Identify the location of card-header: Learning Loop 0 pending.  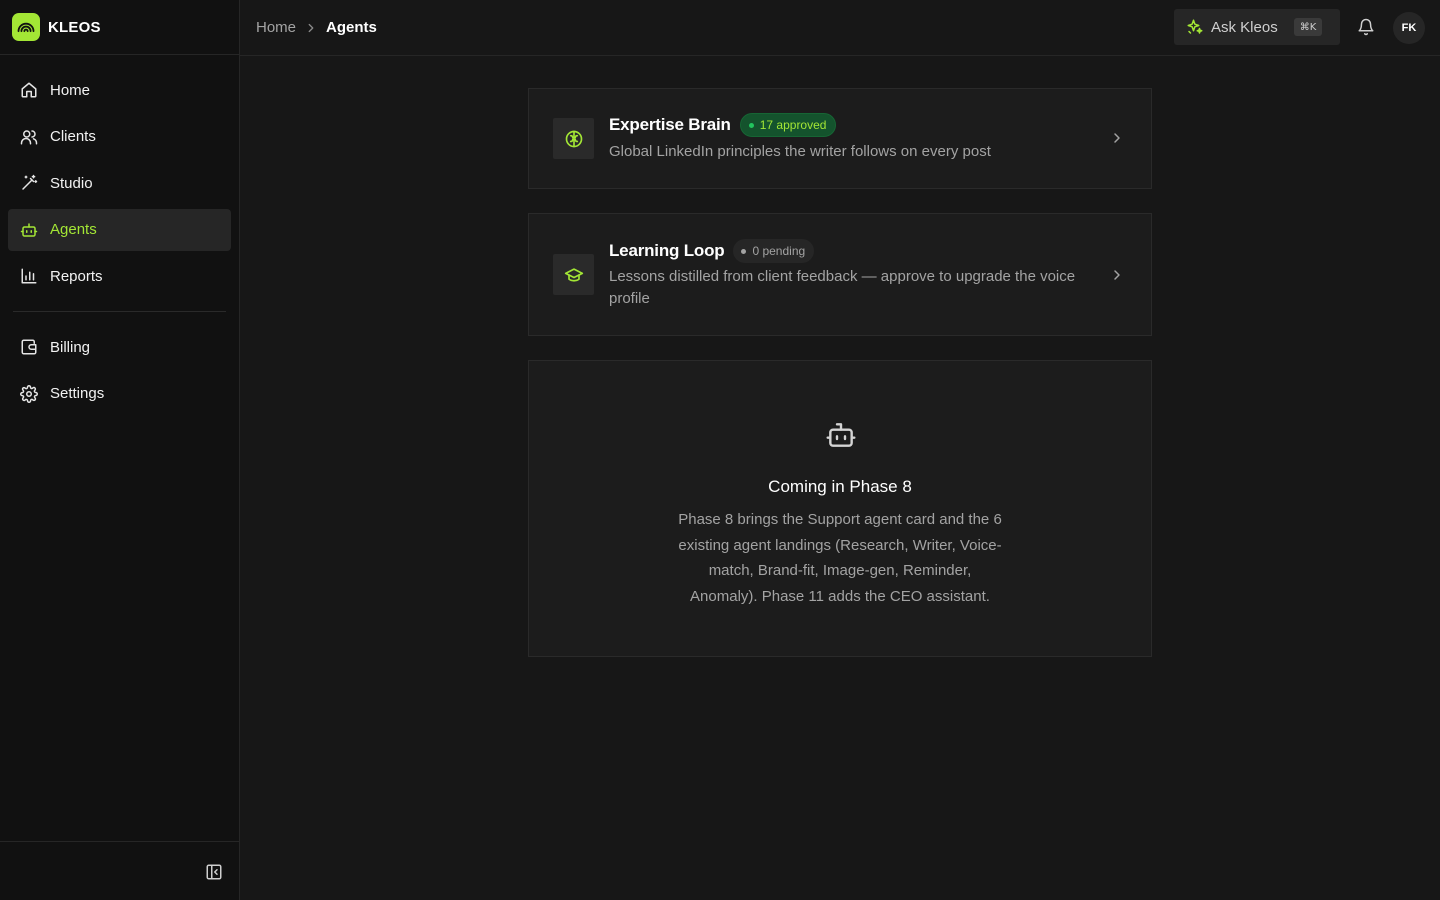
(712, 251).